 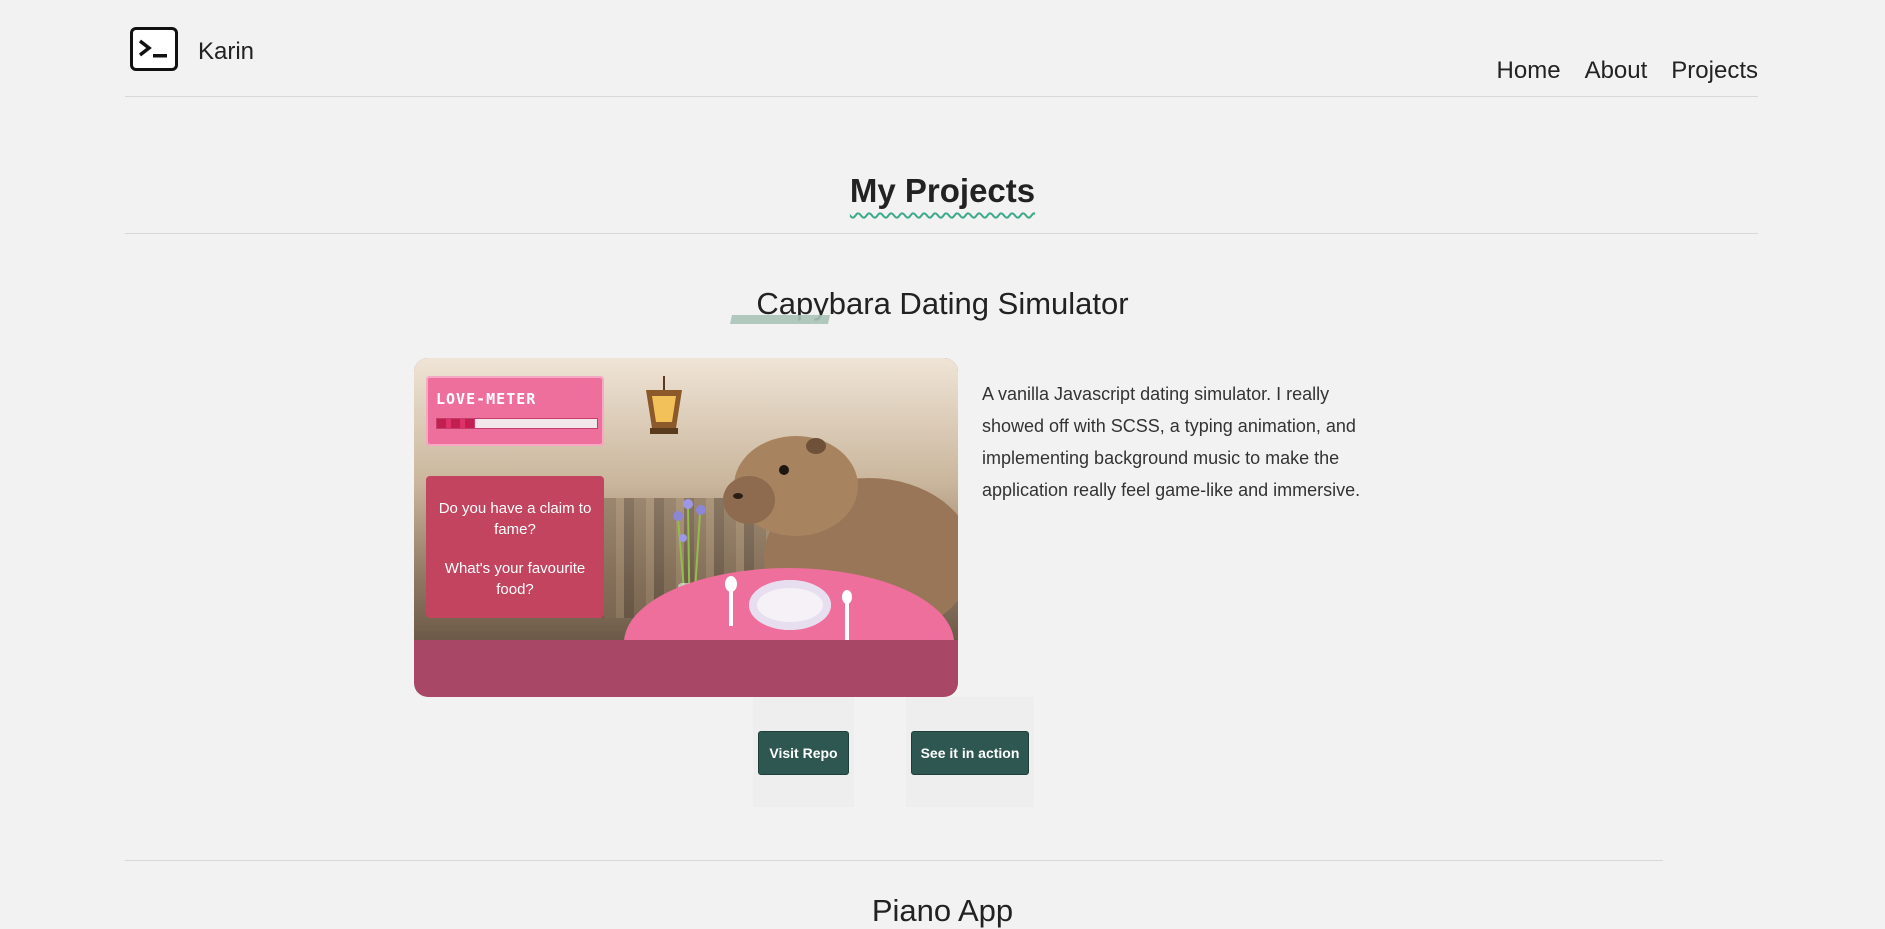 What do you see at coordinates (515, 579) in the screenshot?
I see `dialogue-option: What's your favourite food?` at bounding box center [515, 579].